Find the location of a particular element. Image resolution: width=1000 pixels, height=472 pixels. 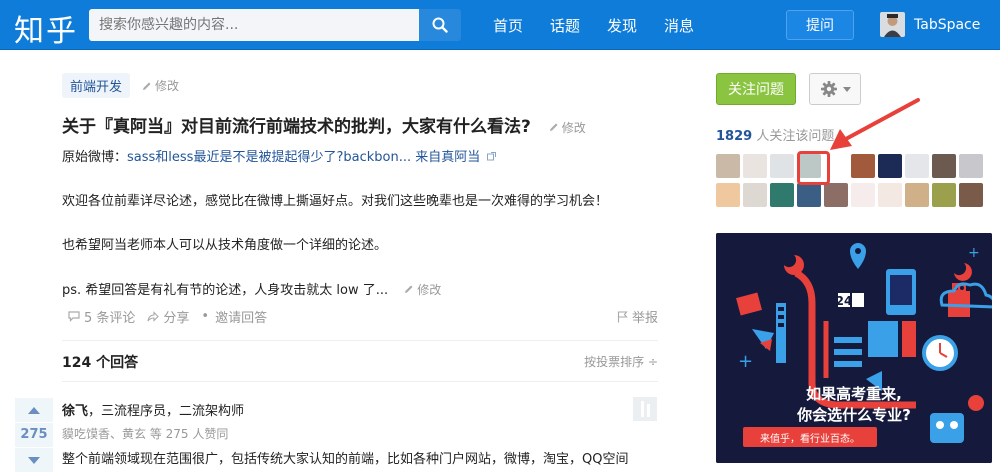

downvote-button is located at coordinates (34, 460).